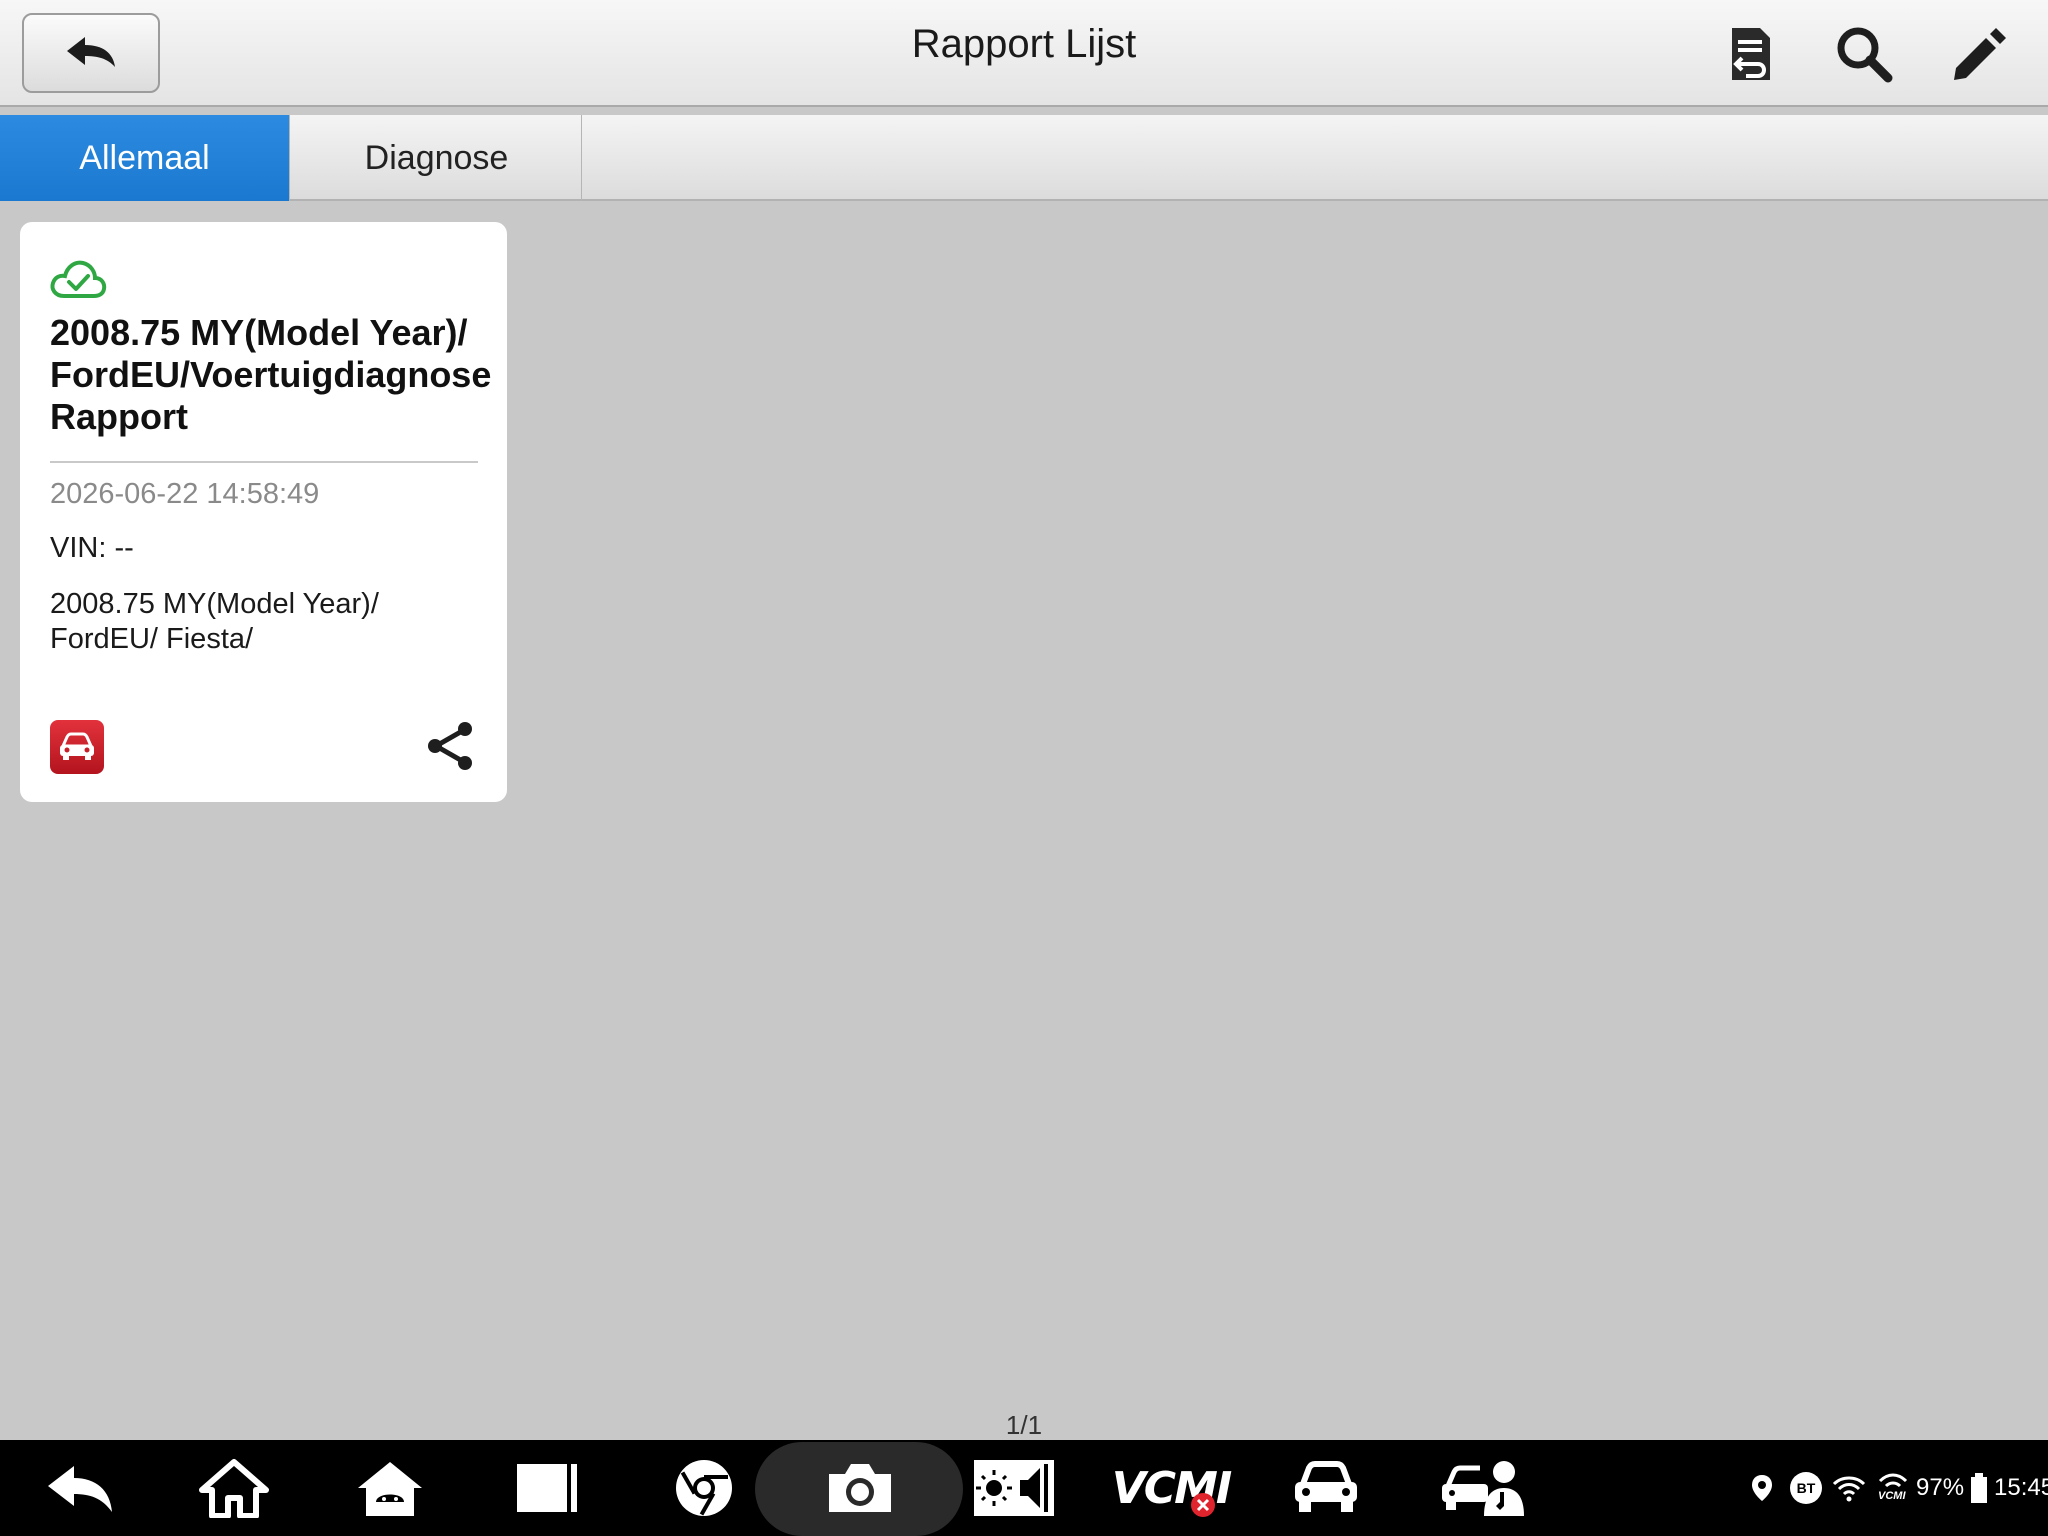 The height and width of the screenshot is (1536, 2048). Describe the element at coordinates (145, 158) in the screenshot. I see `tab-allemaal: Allemaal` at that location.